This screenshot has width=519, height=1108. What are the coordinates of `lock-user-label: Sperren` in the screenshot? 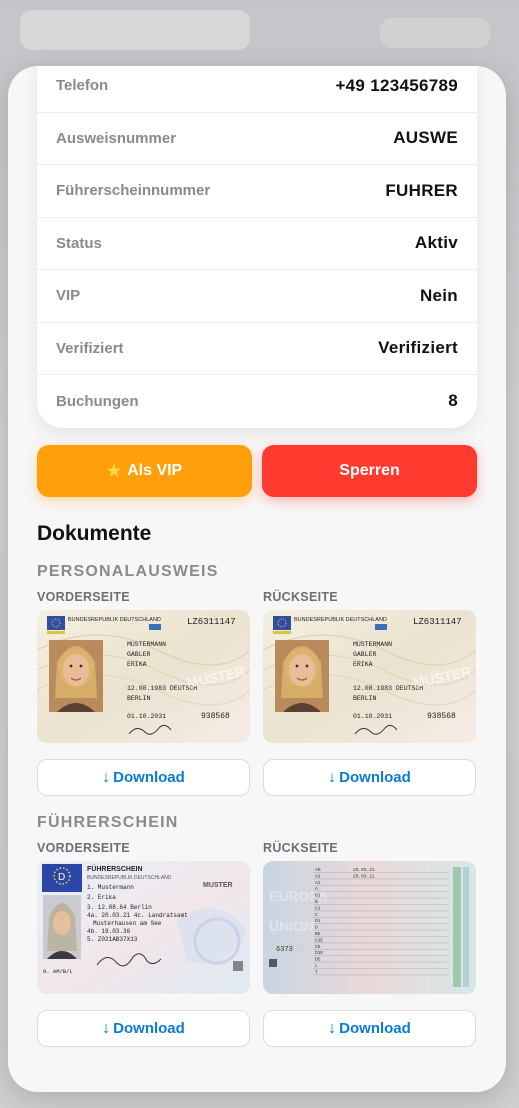 It's located at (369, 470).